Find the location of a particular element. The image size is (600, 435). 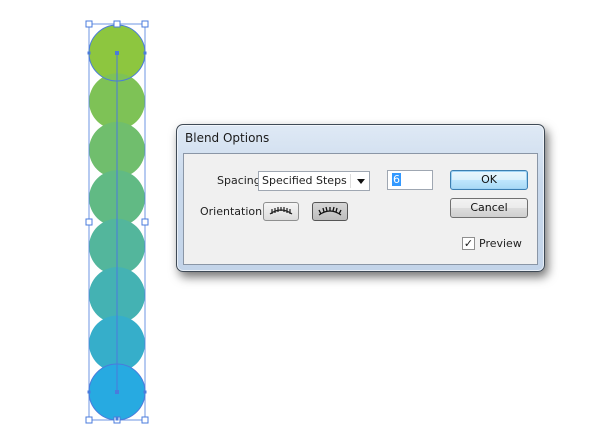

spacing-dropdown-value: Specified Steps is located at coordinates (304, 180).